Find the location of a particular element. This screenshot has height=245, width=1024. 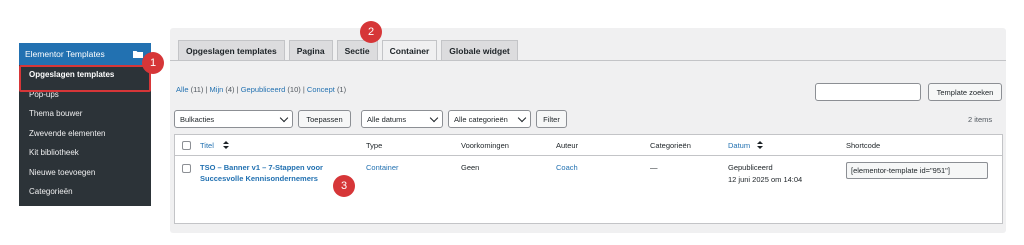

apply-button: Toepassen is located at coordinates (324, 119).